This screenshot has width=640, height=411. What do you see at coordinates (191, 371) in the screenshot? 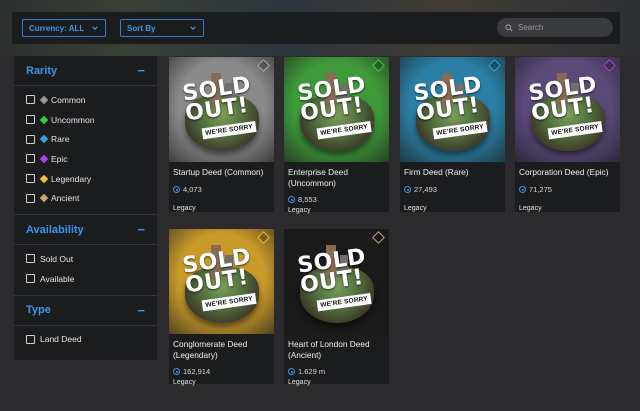
I see `deed-price: 162,914` at bounding box center [191, 371].